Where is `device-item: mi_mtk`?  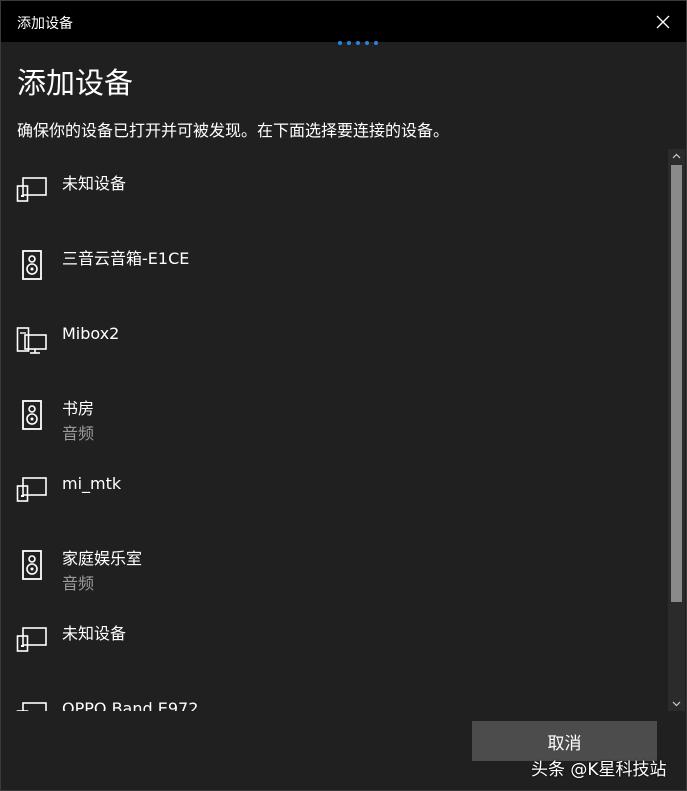 device-item: mi_mtk is located at coordinates (333, 488).